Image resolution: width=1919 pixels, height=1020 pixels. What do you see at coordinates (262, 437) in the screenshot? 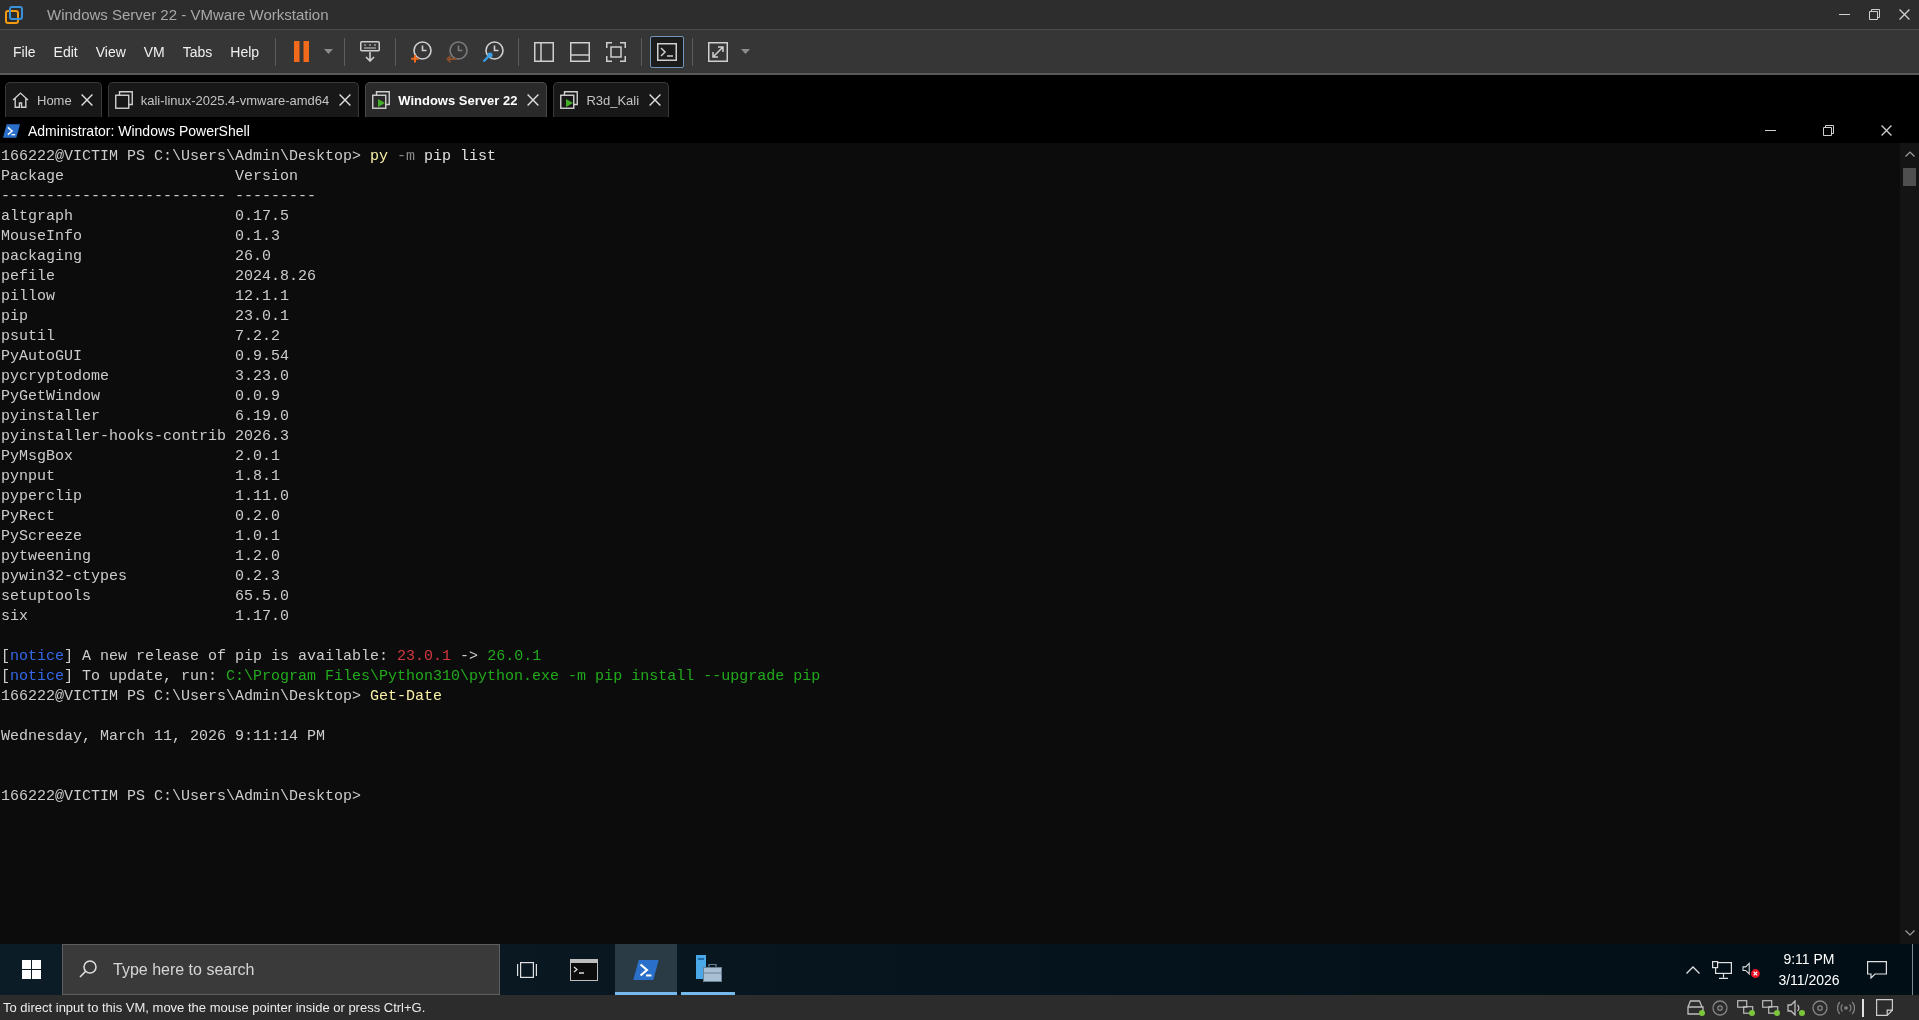
I see `package-version: 2026.3` at bounding box center [262, 437].